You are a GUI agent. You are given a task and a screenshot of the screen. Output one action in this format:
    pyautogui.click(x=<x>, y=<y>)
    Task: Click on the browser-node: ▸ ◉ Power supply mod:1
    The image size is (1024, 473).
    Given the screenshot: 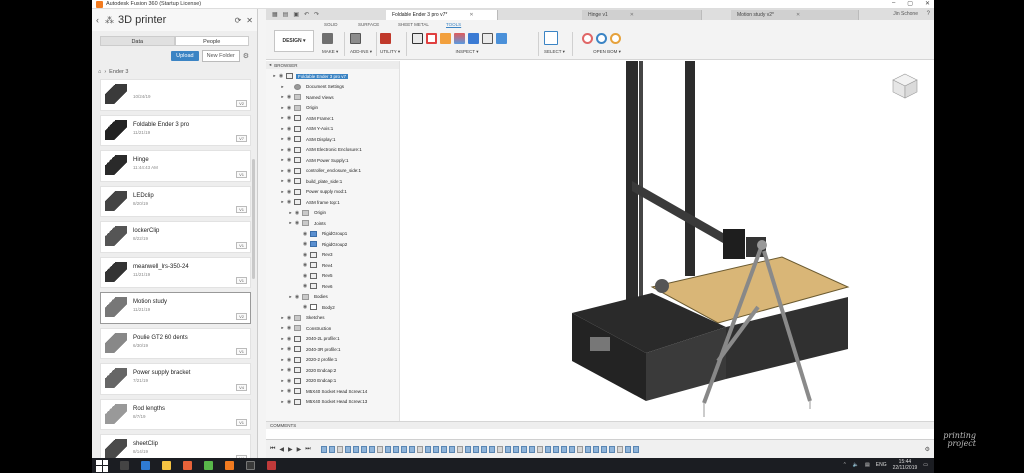 What is the action you would take?
    pyautogui.click(x=314, y=192)
    